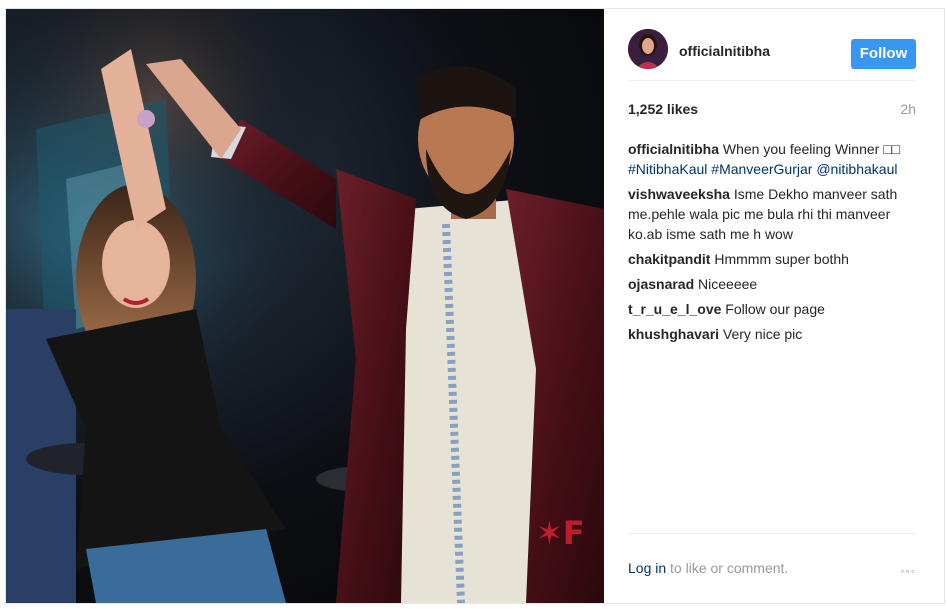  Describe the element at coordinates (728, 284) in the screenshot. I see `comment-text: Niceeeee` at that location.